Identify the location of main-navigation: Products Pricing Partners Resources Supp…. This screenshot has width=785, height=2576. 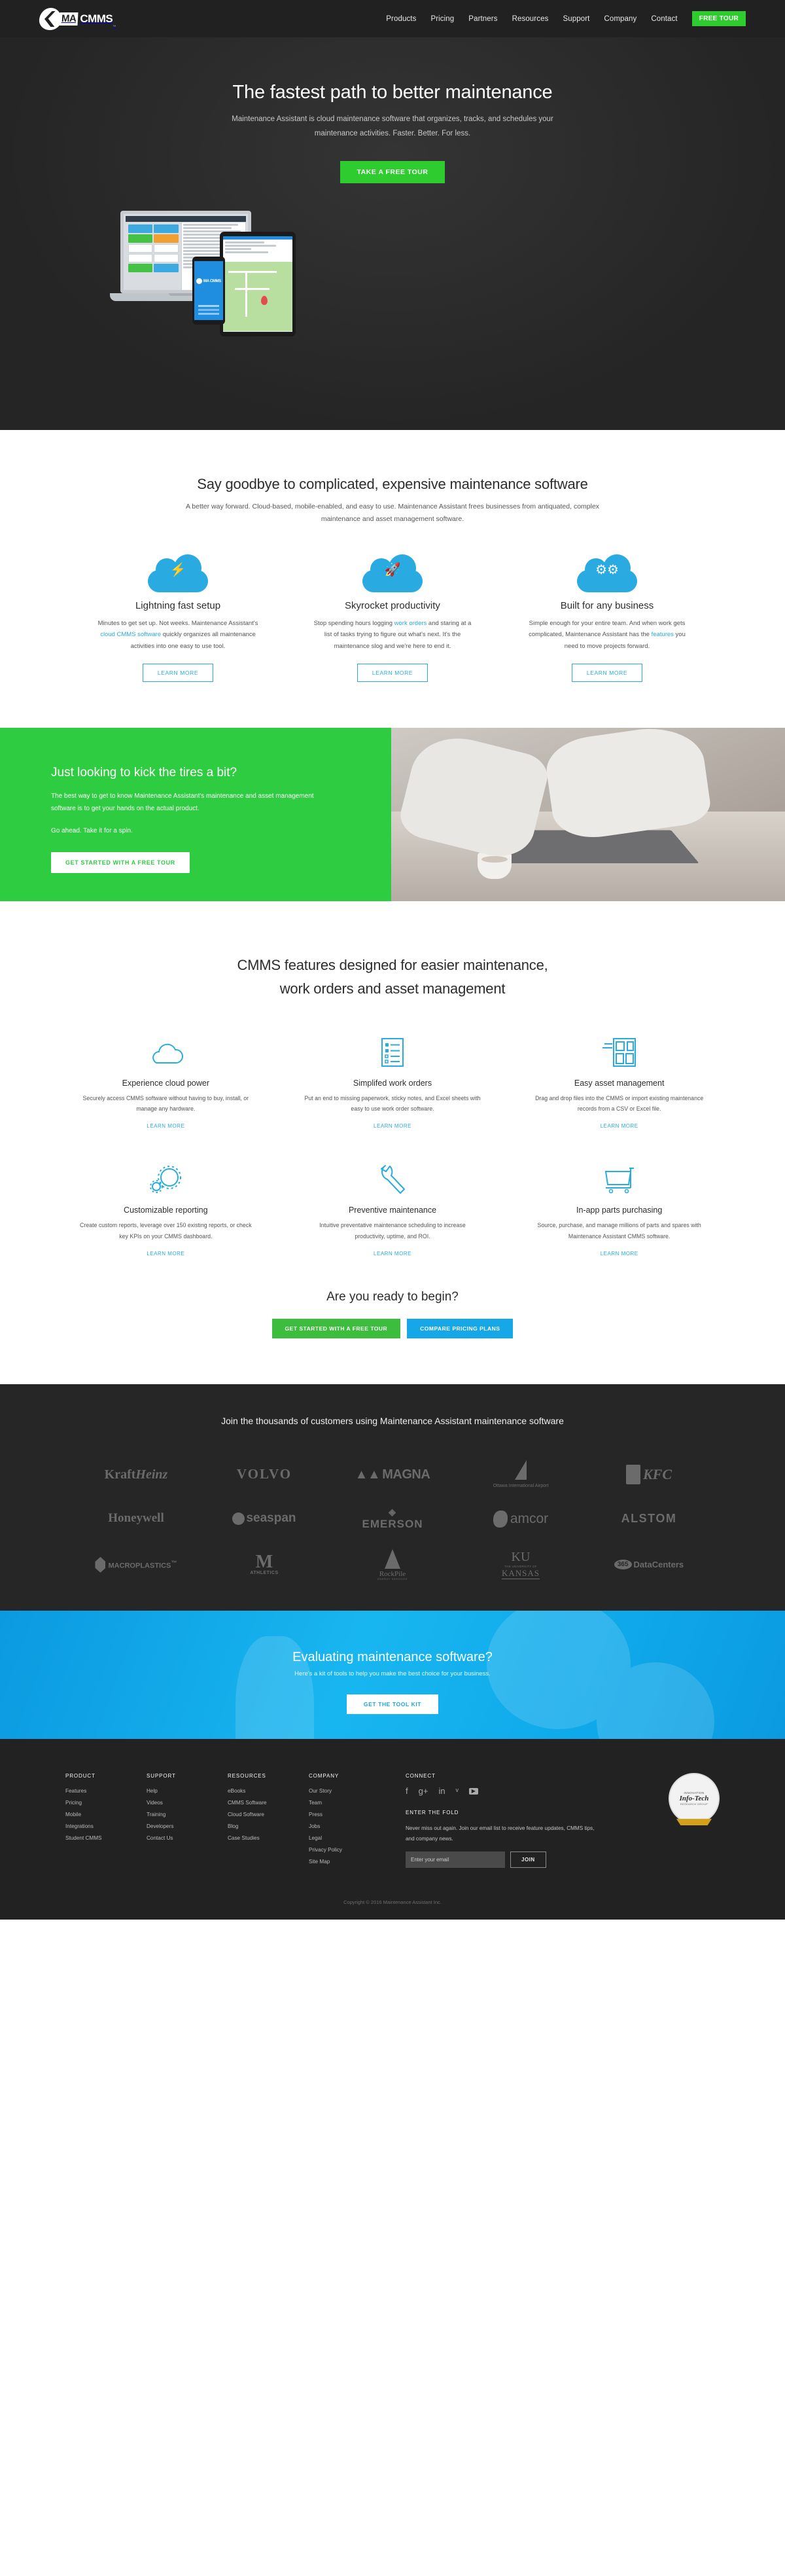
(566, 18).